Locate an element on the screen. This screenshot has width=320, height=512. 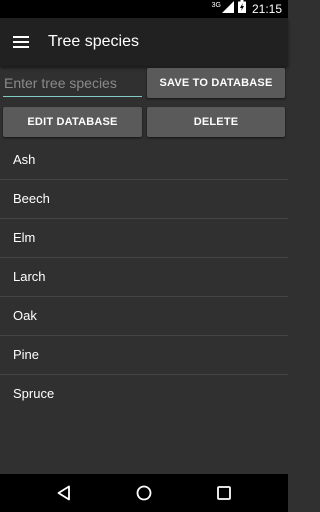
network-type-label: 3G is located at coordinates (216, 5).